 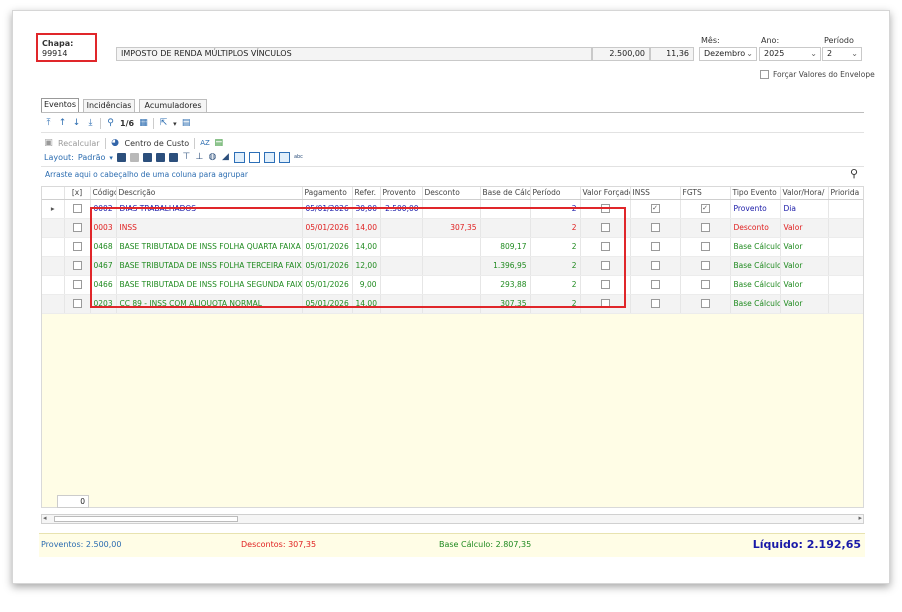 I want to click on last-record-icon: ⤓, so click(x=90, y=123).